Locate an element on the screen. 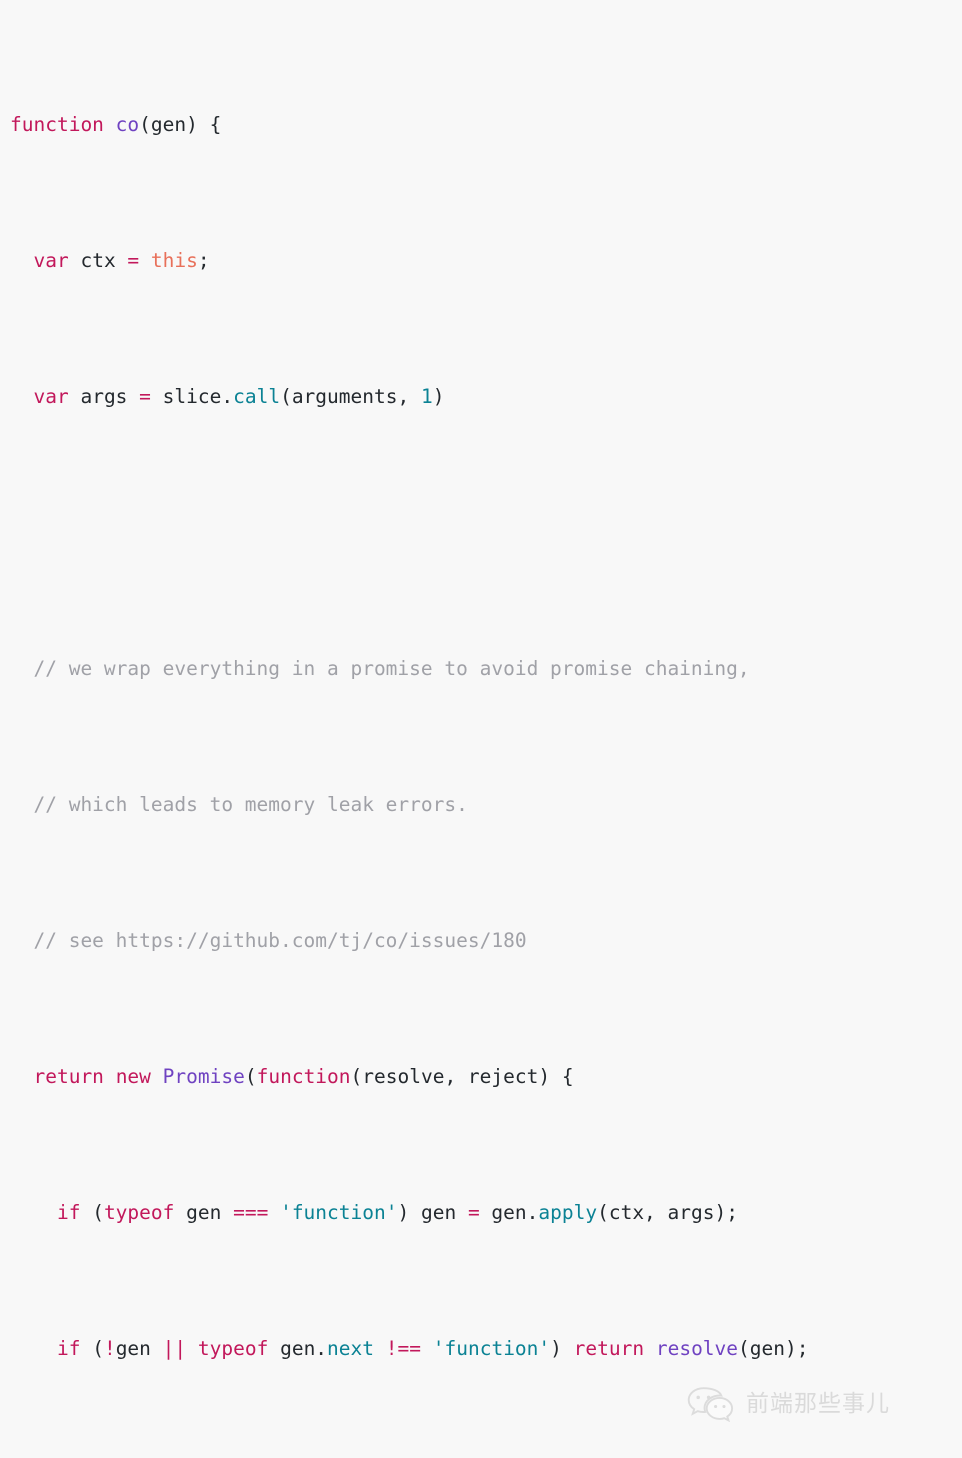 This screenshot has height=1458, width=962. code-line: var ctx = this; is located at coordinates (121, 260).